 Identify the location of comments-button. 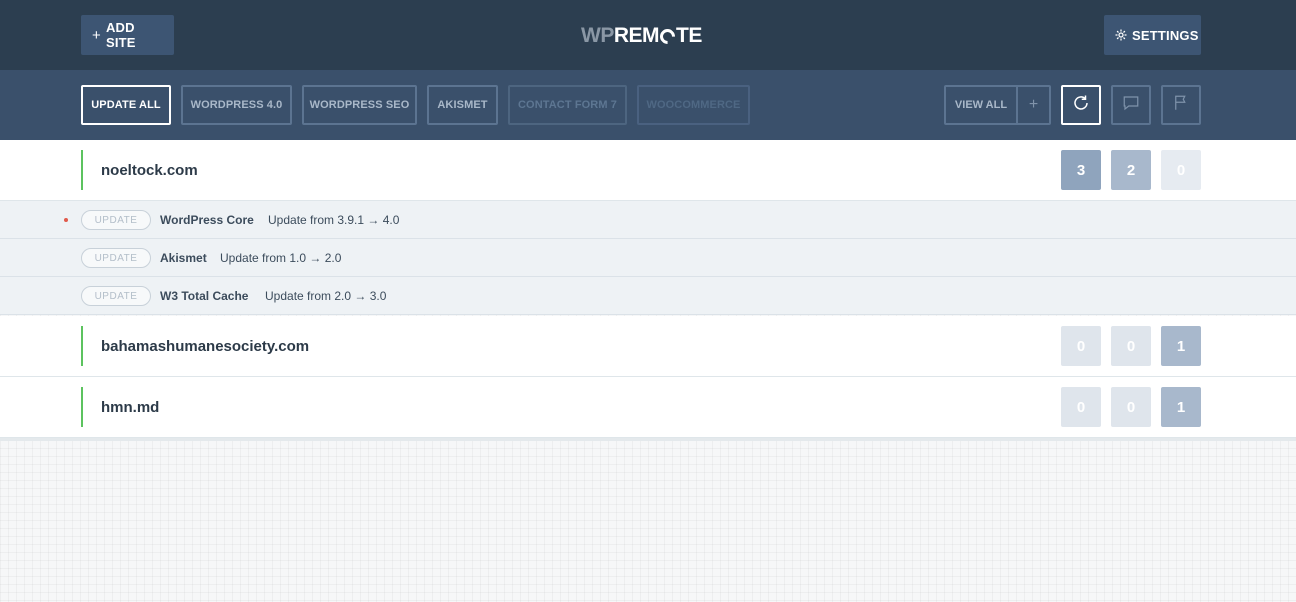
(1131, 105).